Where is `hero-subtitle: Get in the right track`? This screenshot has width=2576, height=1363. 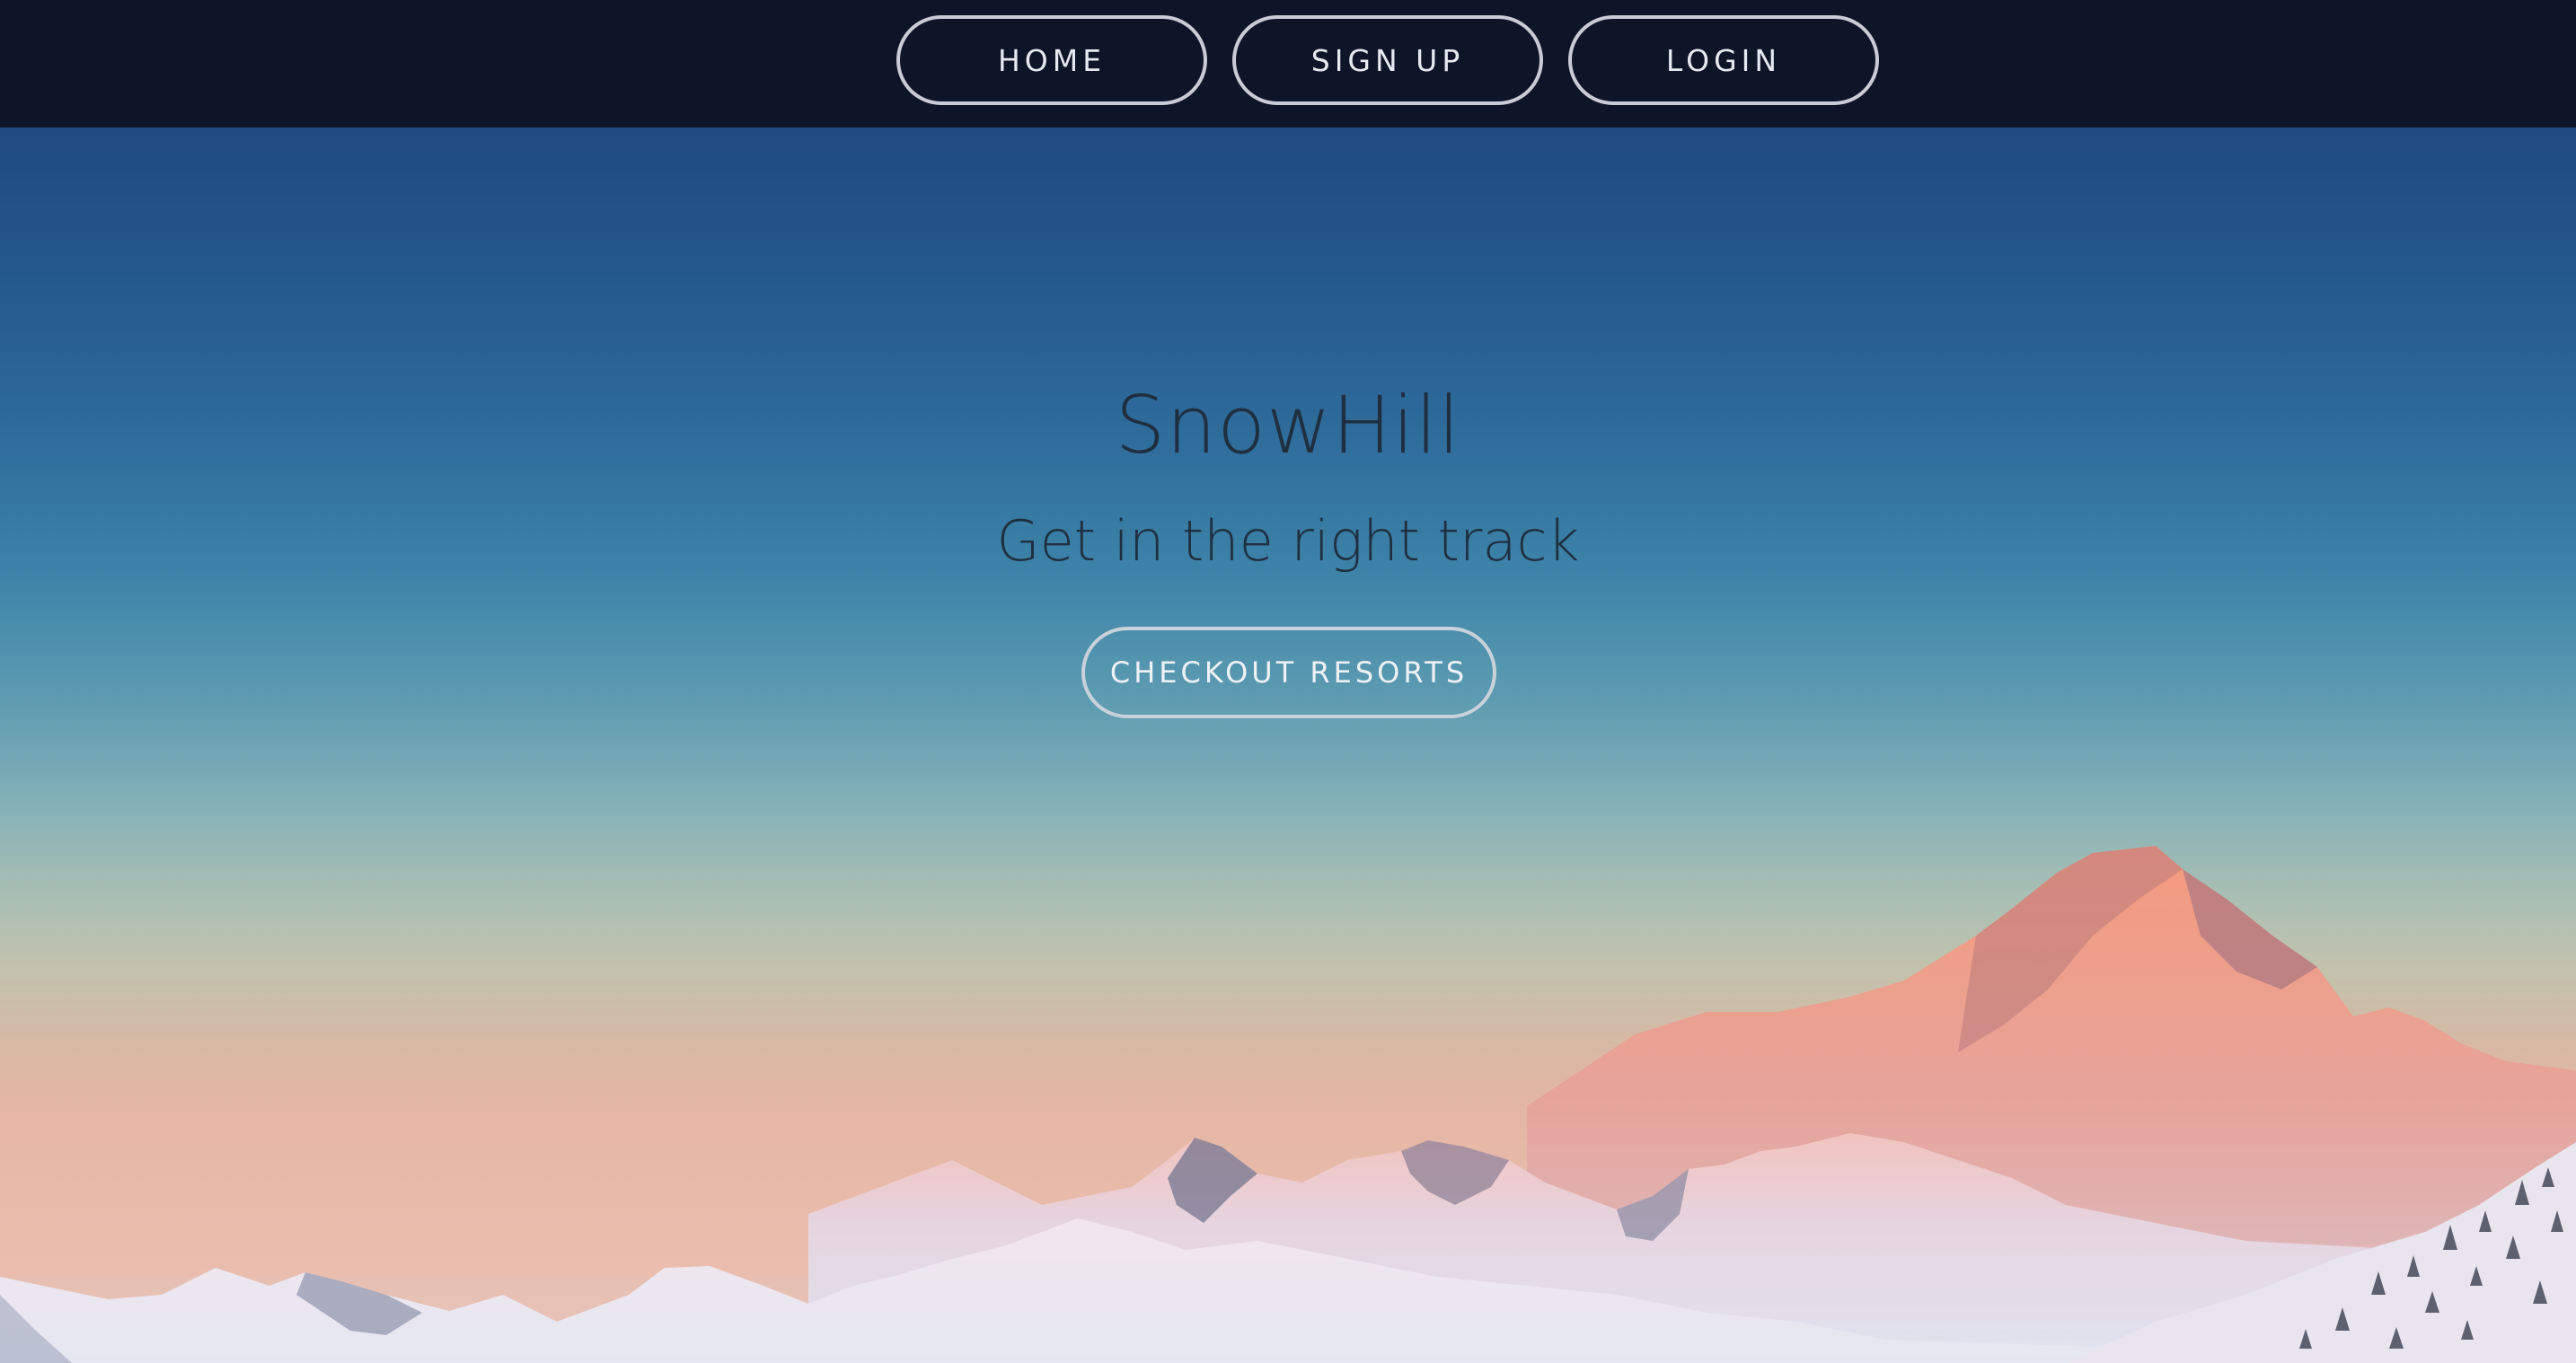 hero-subtitle: Get in the right track is located at coordinates (1288, 541).